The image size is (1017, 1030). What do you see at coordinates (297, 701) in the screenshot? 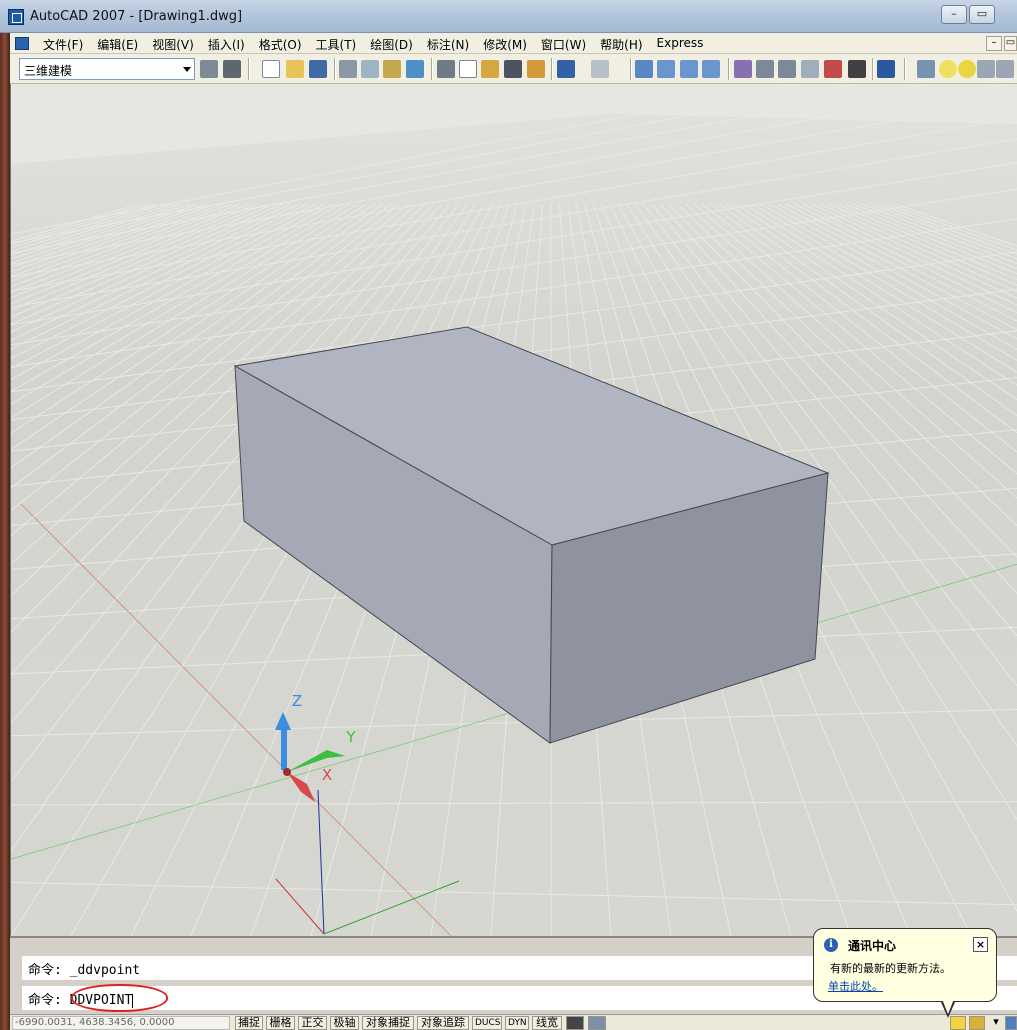
I see `ucs-z-label: Z` at bounding box center [297, 701].